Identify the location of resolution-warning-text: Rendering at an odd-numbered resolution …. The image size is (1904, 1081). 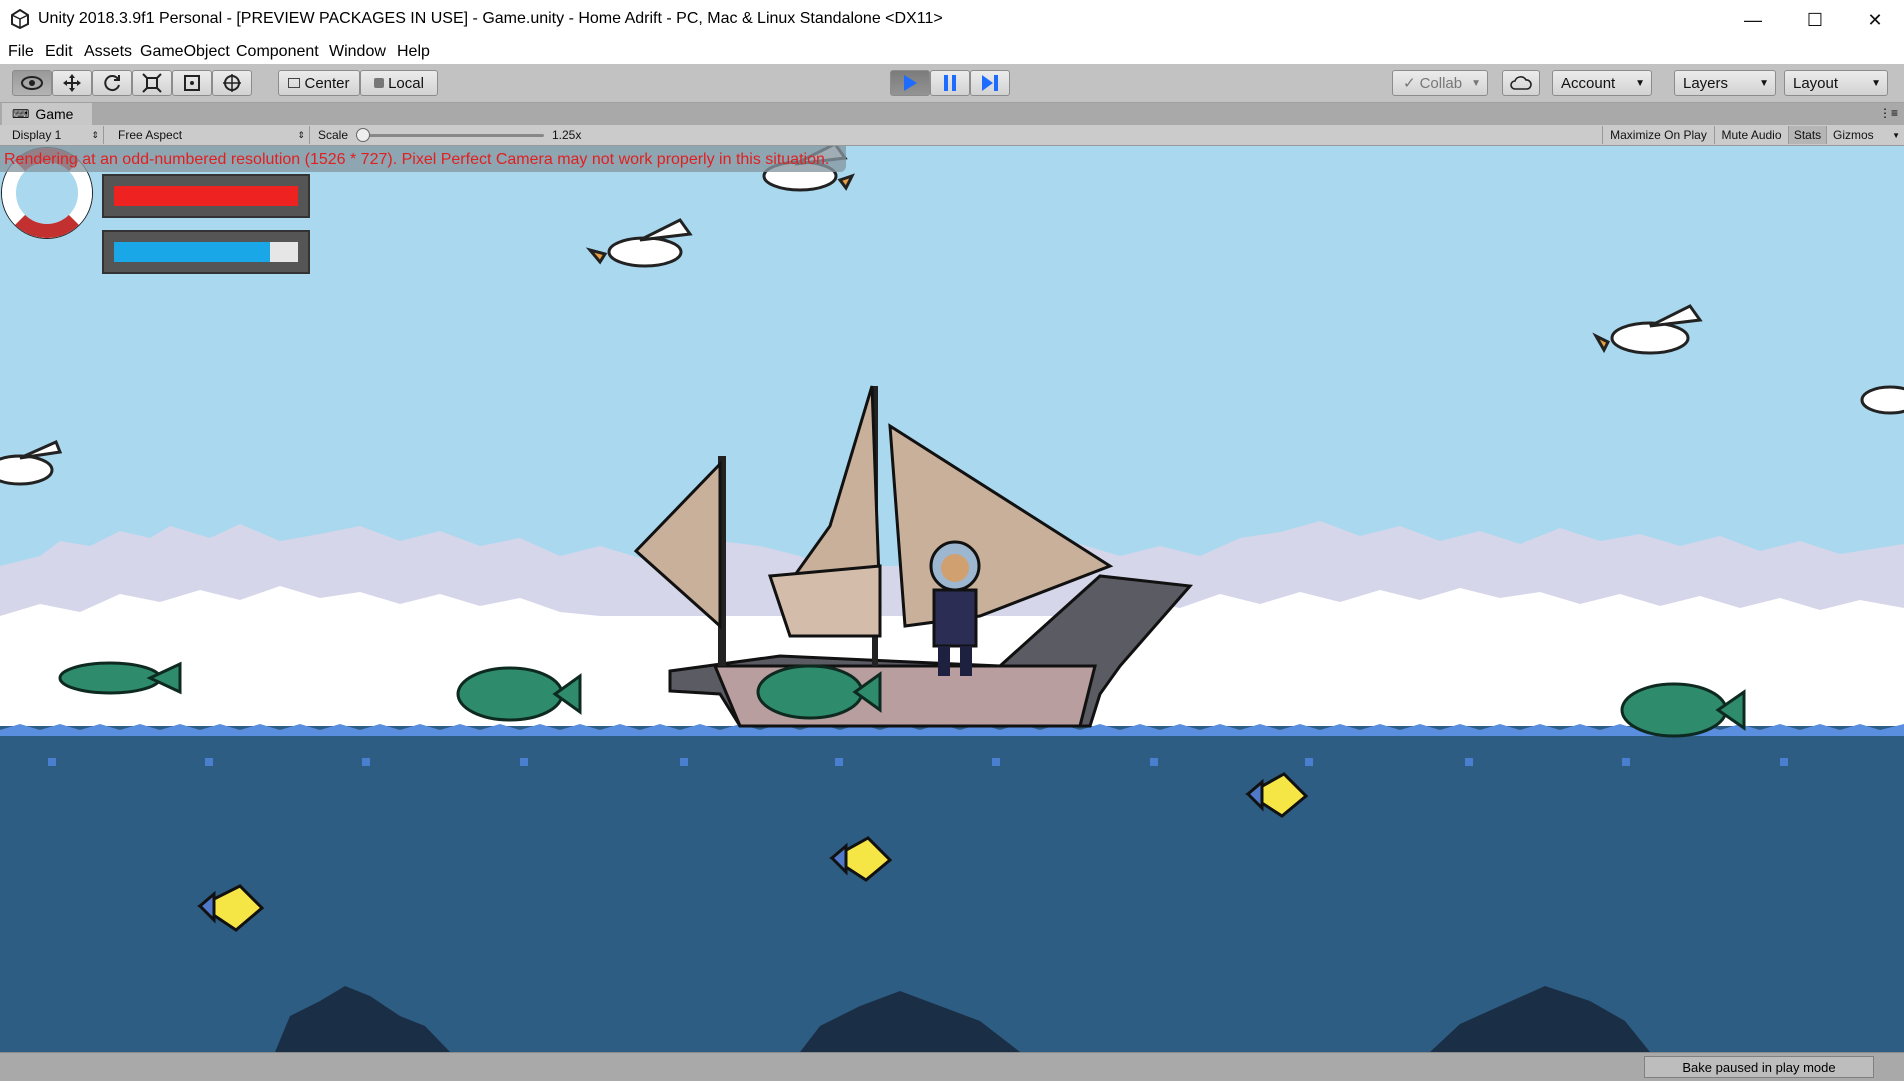
(417, 159).